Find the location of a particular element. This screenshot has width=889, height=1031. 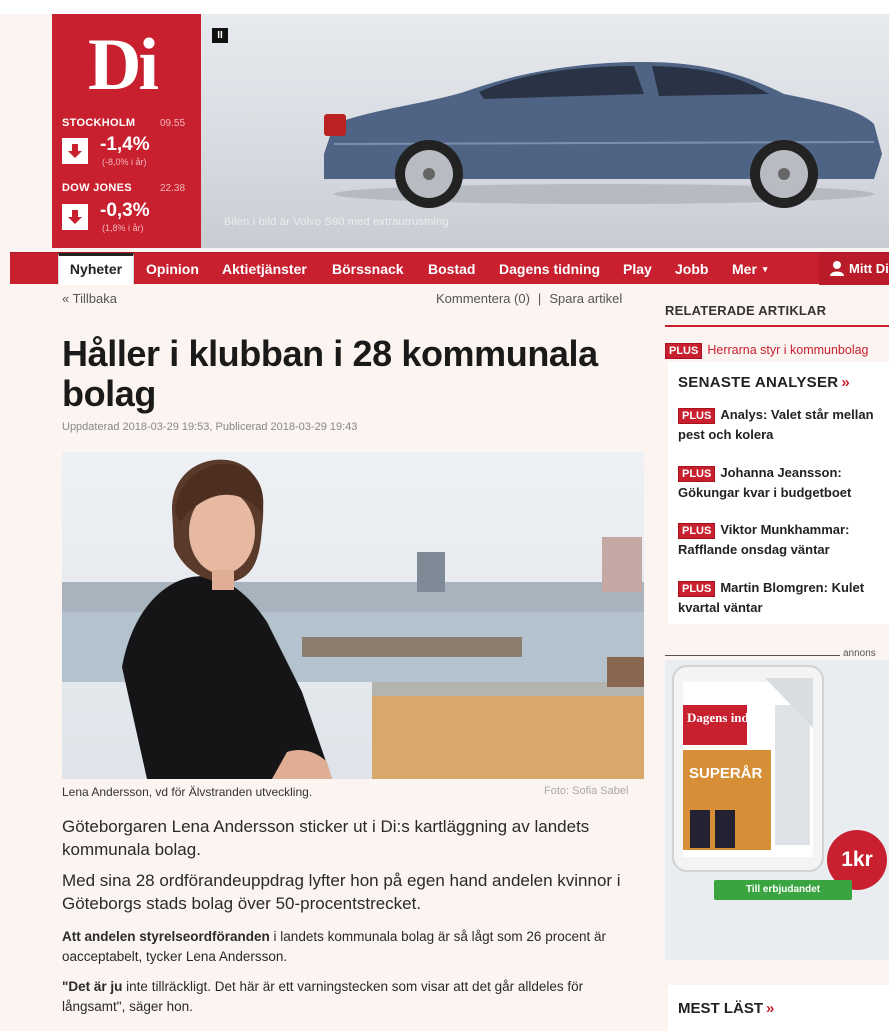

nav-item-opinion: Opinion is located at coordinates (172, 269).